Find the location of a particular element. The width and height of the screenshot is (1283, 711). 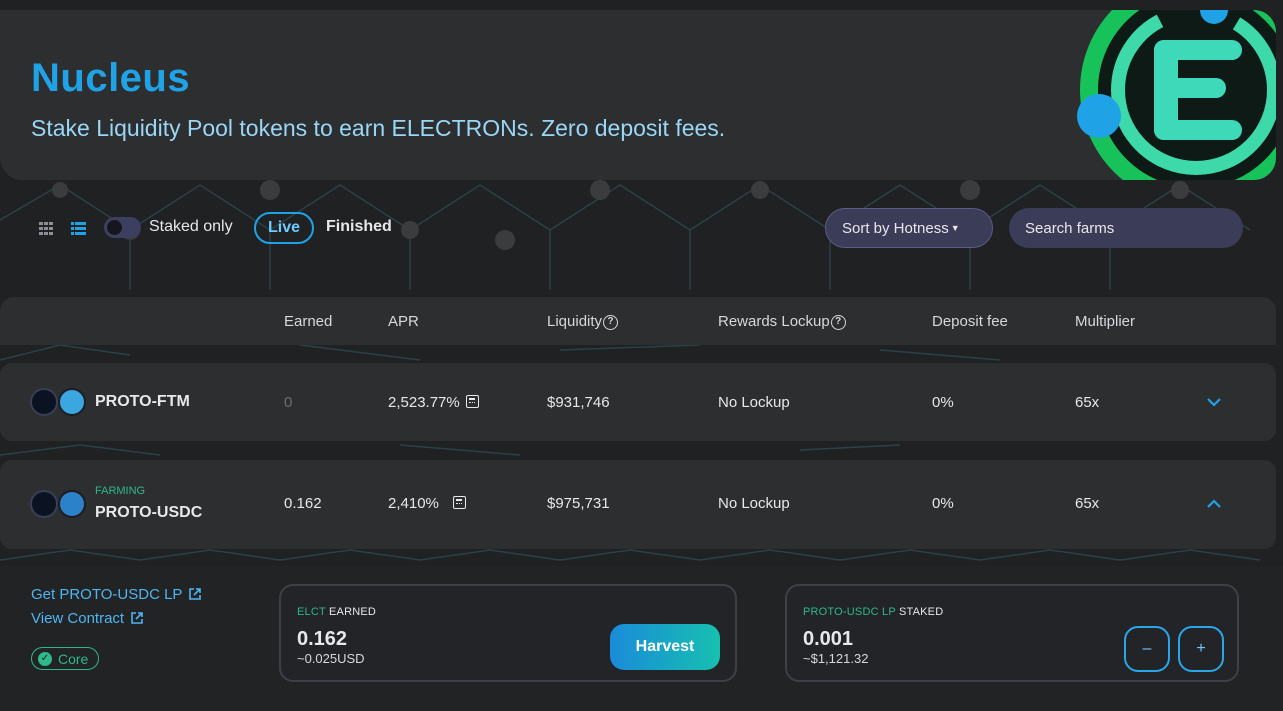

view-contract-link: View Contract is located at coordinates (87, 618).